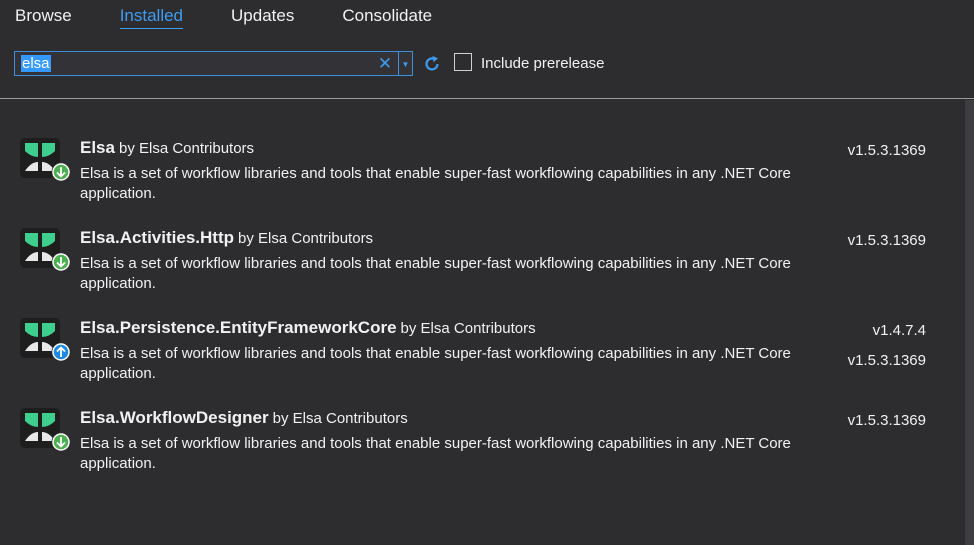 The height and width of the screenshot is (545, 974). Describe the element at coordinates (405, 63) in the screenshot. I see `chevron-down-icon: ▼` at that location.